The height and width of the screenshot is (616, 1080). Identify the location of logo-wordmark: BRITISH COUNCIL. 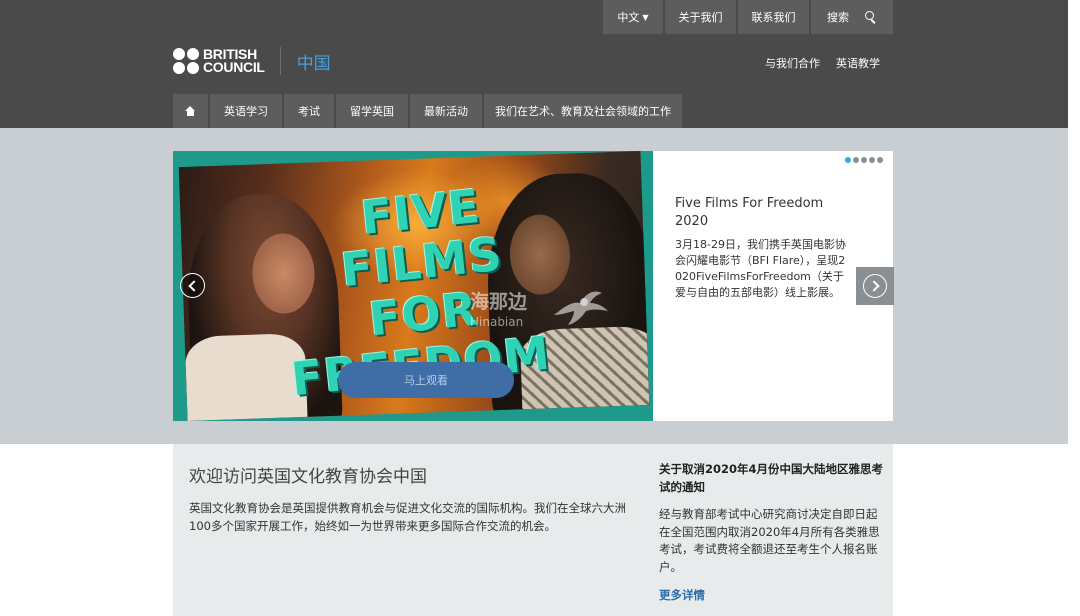
(234, 61).